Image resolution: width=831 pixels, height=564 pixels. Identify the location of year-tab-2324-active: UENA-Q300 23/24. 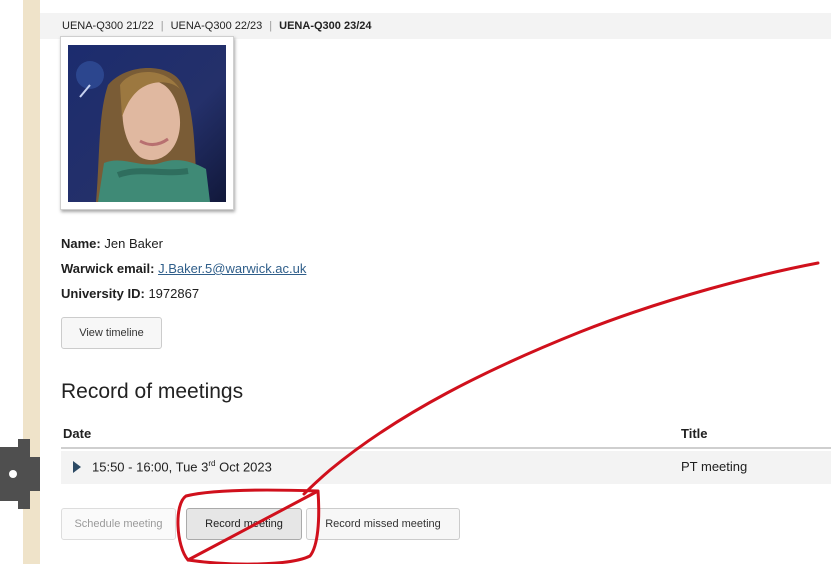
(325, 26).